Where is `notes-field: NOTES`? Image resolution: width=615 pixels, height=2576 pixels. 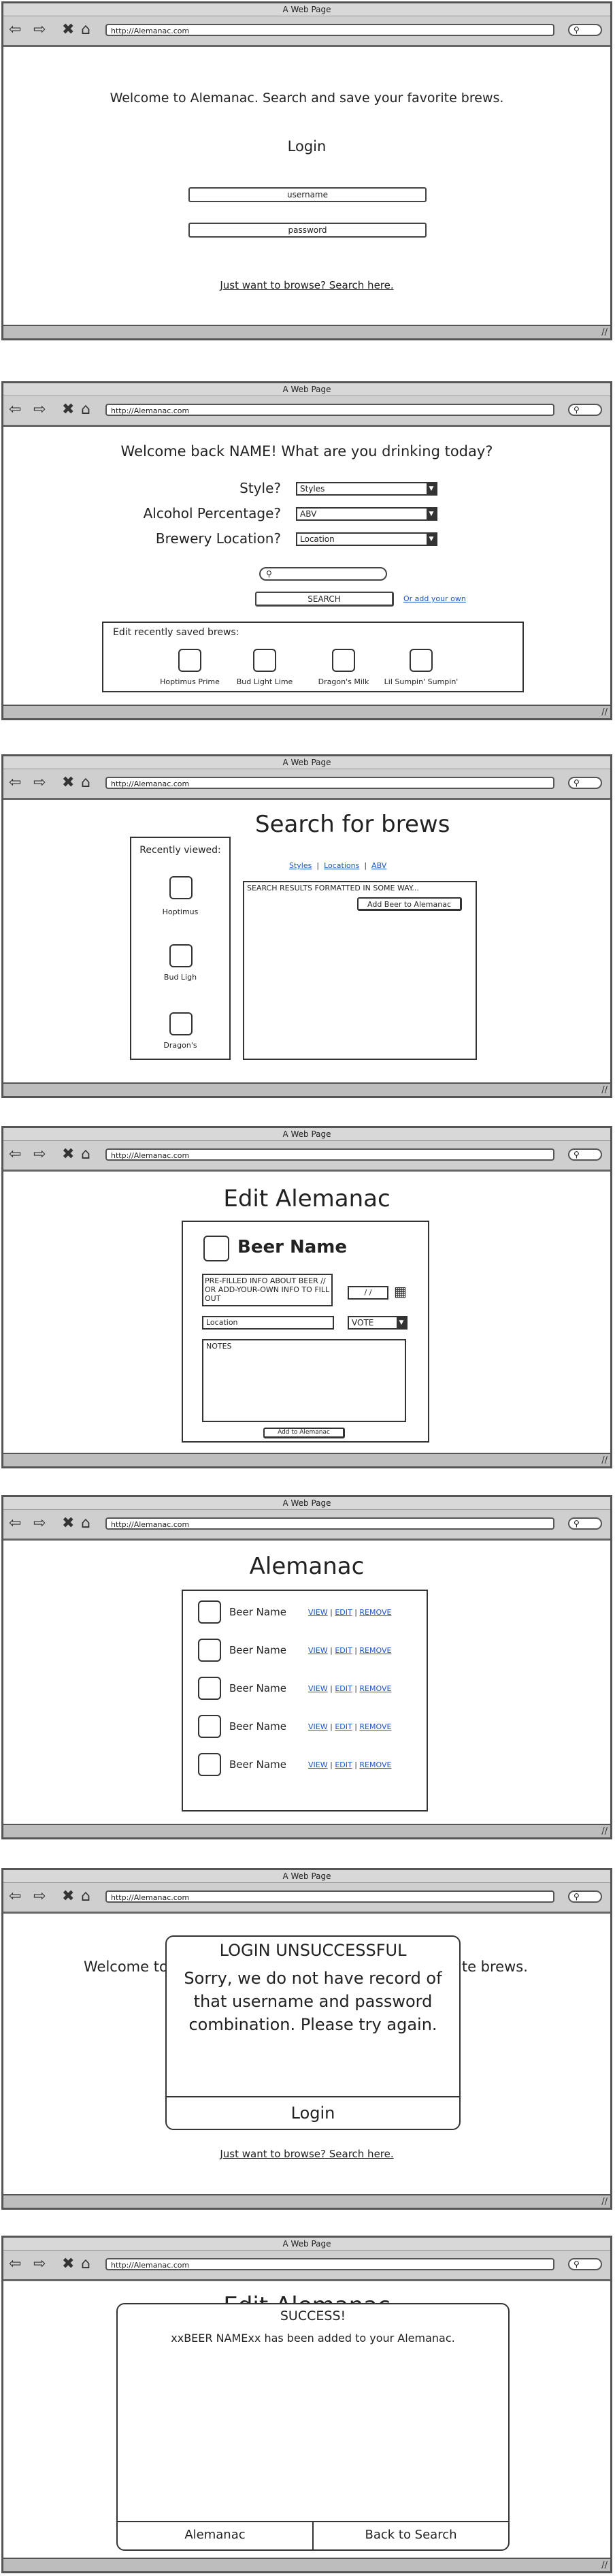 notes-field: NOTES is located at coordinates (304, 1381).